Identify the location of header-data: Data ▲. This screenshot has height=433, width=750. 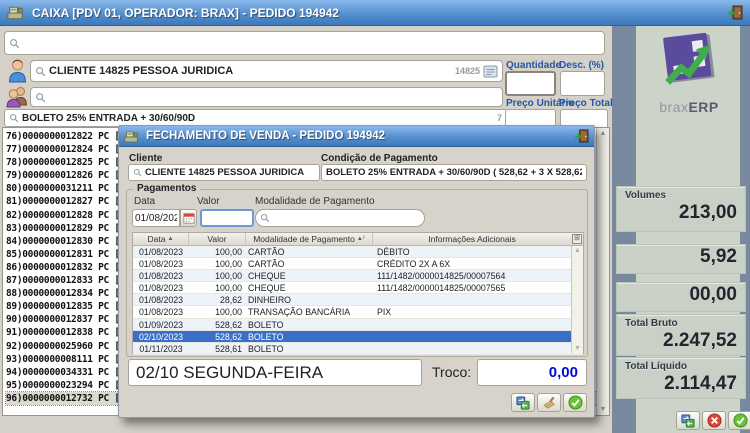
(161, 239).